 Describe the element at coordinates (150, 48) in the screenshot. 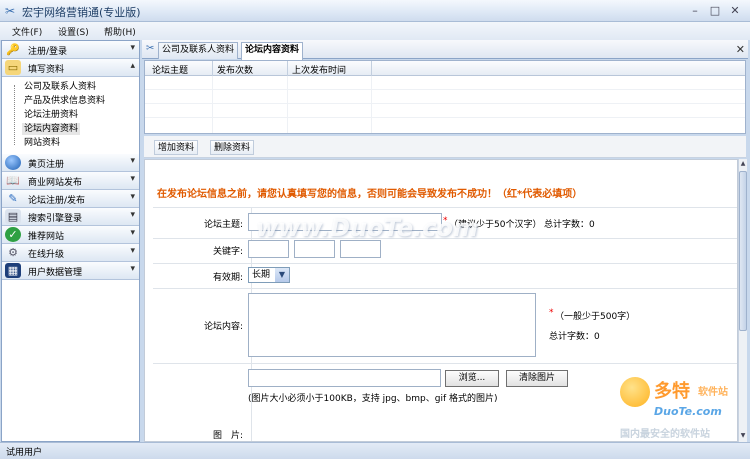

I see `scissors-icon: ✂` at that location.